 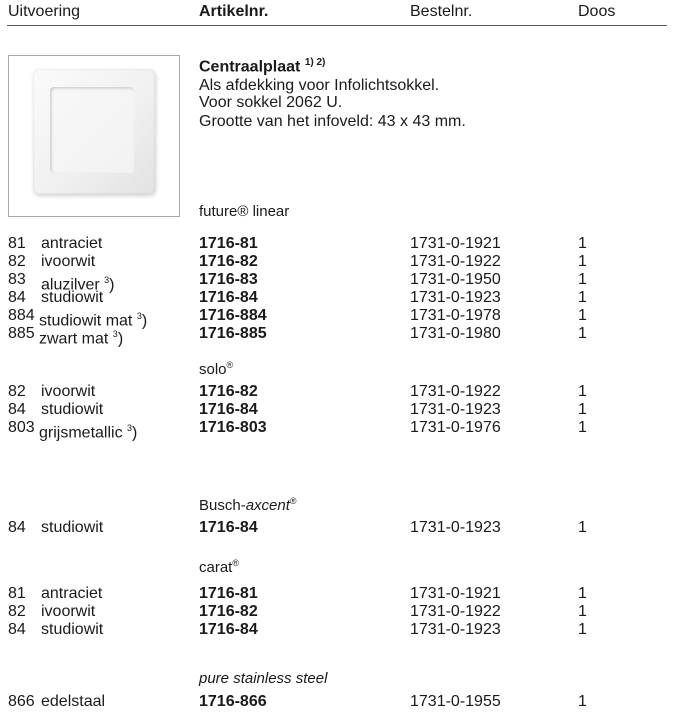 I want to click on series-heading-carat: carat®, so click(x=219, y=567).